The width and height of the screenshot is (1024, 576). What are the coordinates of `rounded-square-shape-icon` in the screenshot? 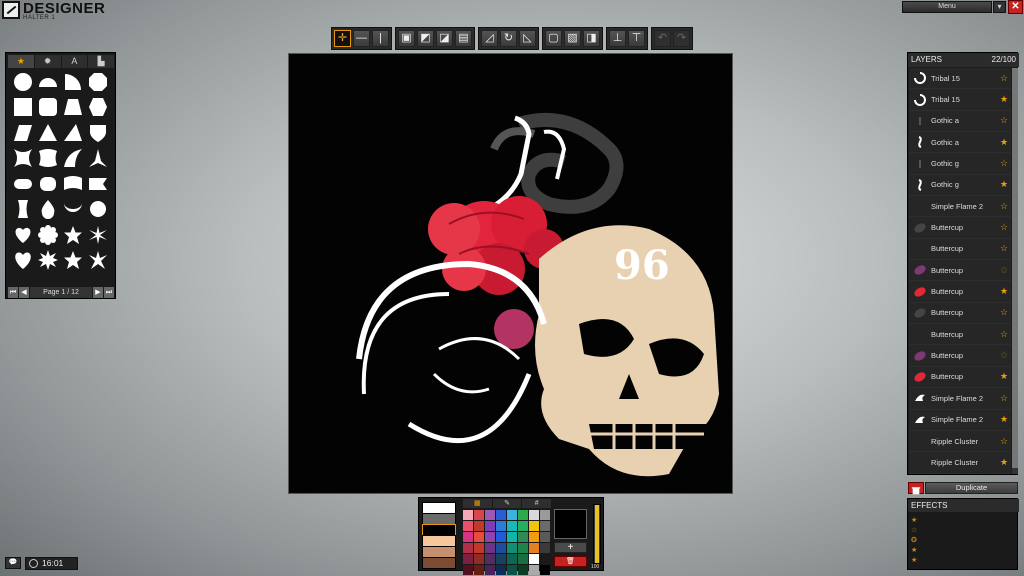 It's located at (47, 108).